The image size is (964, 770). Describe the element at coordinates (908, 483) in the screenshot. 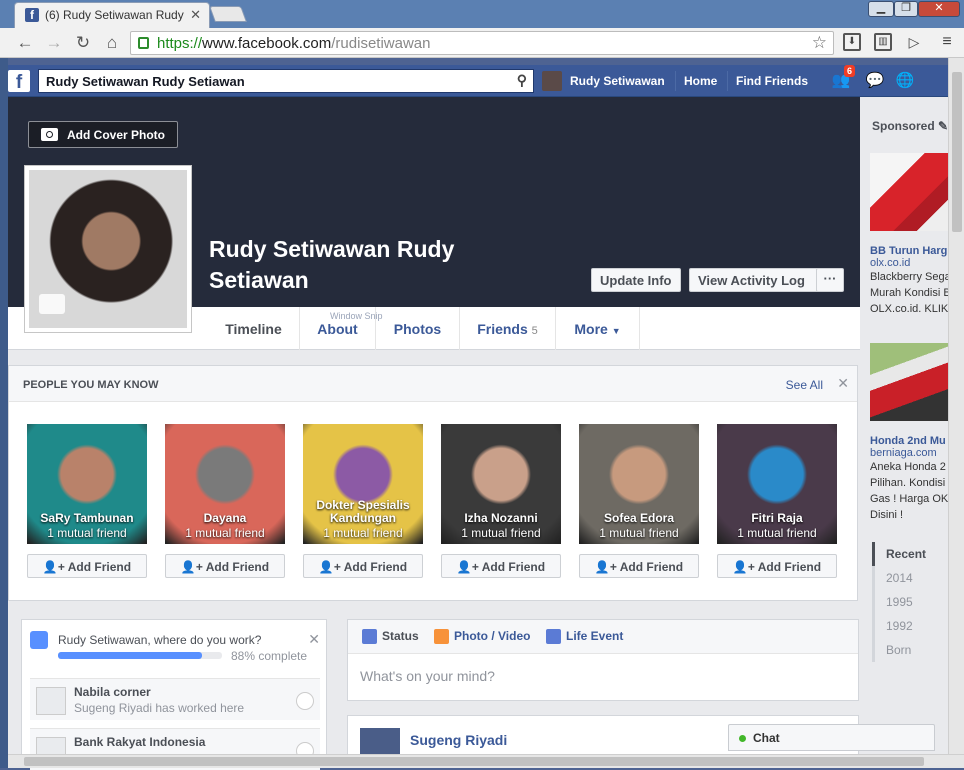

I see `ad-text: Pilihan. Kondisi` at that location.